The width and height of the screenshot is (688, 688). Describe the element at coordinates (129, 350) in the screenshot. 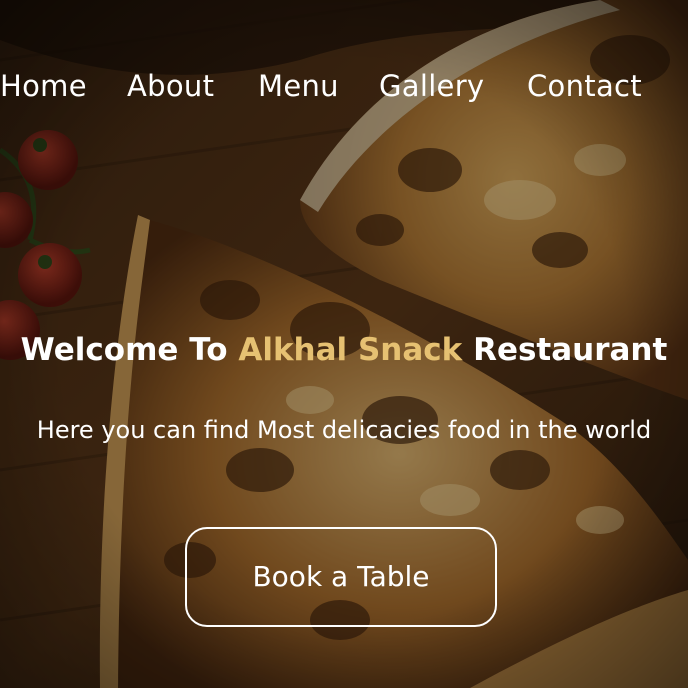

I see `headline-prefix: Welcome To` at that location.